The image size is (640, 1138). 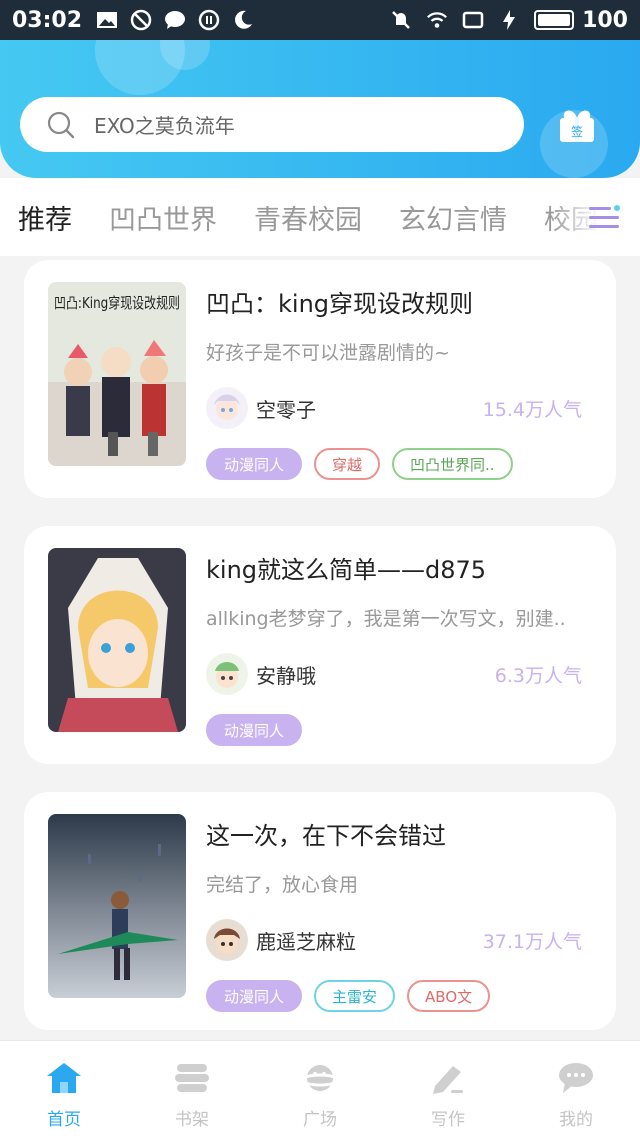 I want to click on status-time: 03:02, so click(x=47, y=20).